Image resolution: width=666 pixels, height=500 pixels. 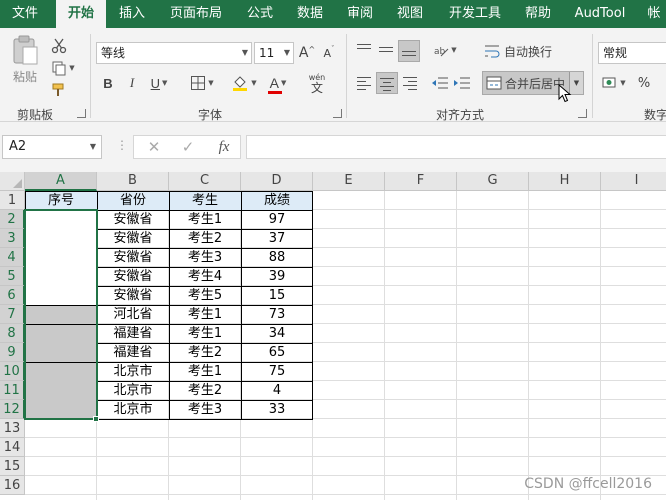 I want to click on row-header: 15, so click(x=12, y=466).